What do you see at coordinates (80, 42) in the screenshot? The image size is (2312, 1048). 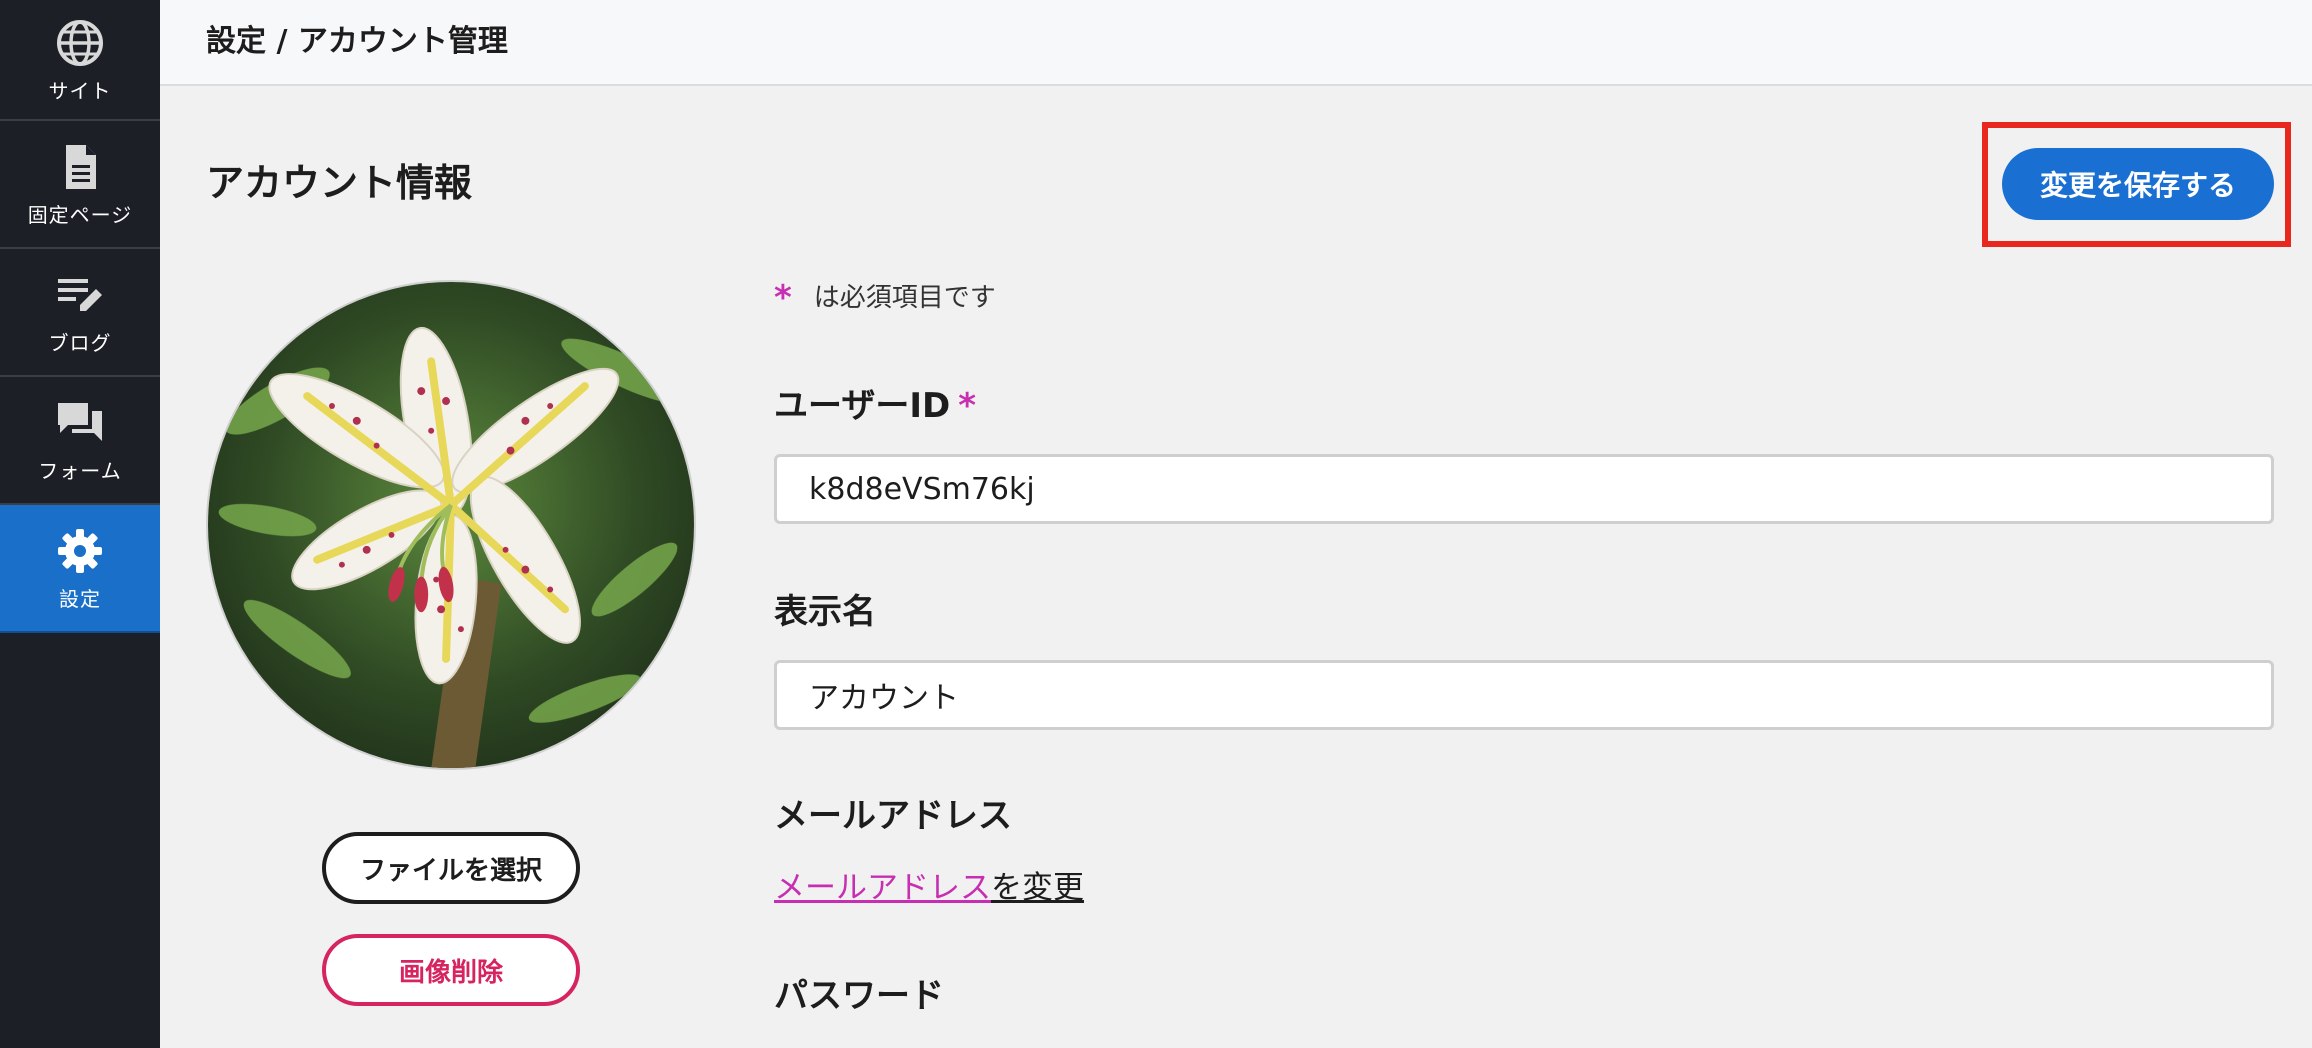 I see `globe-icon` at bounding box center [80, 42].